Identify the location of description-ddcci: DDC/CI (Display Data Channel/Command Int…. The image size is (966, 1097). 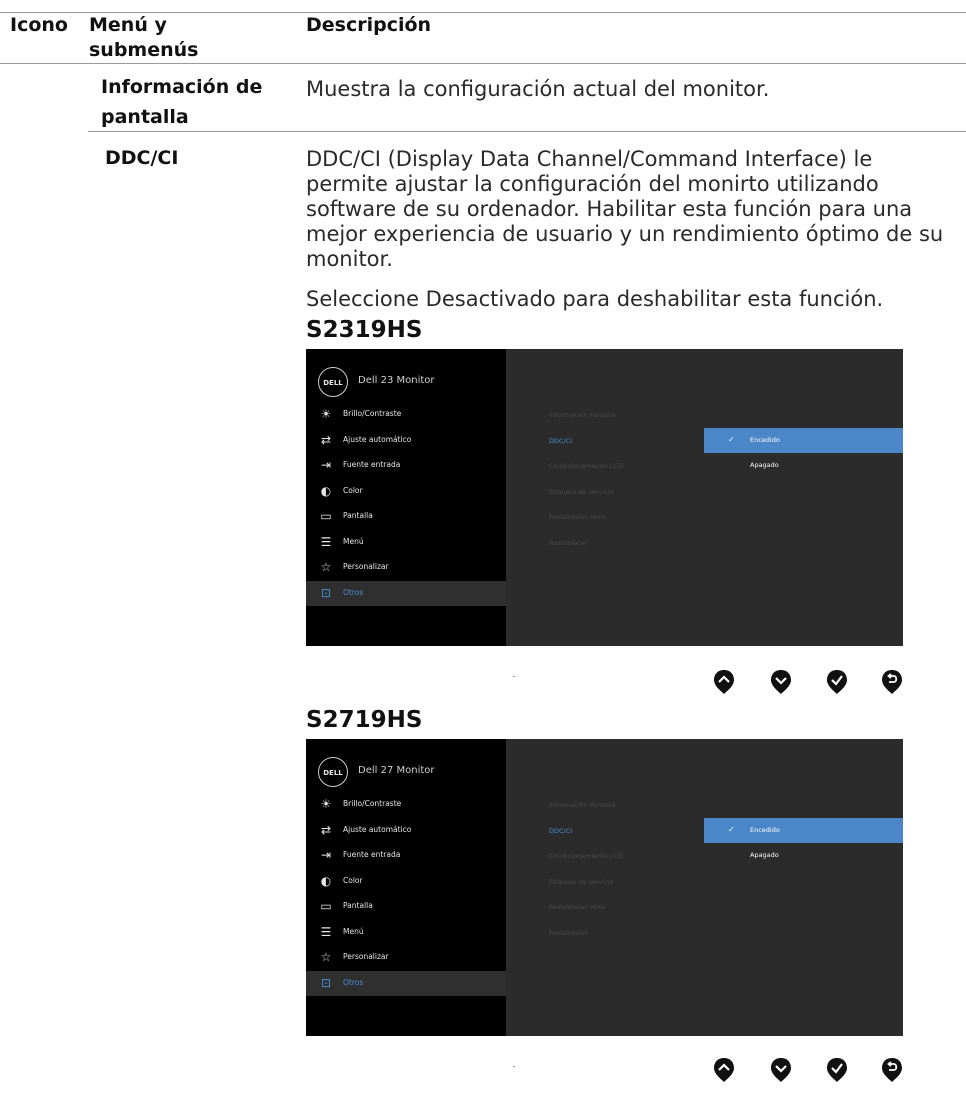
(625, 209).